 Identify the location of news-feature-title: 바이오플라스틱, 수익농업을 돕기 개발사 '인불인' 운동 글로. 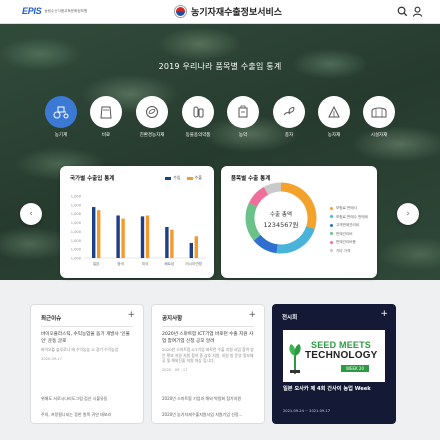
(85, 338).